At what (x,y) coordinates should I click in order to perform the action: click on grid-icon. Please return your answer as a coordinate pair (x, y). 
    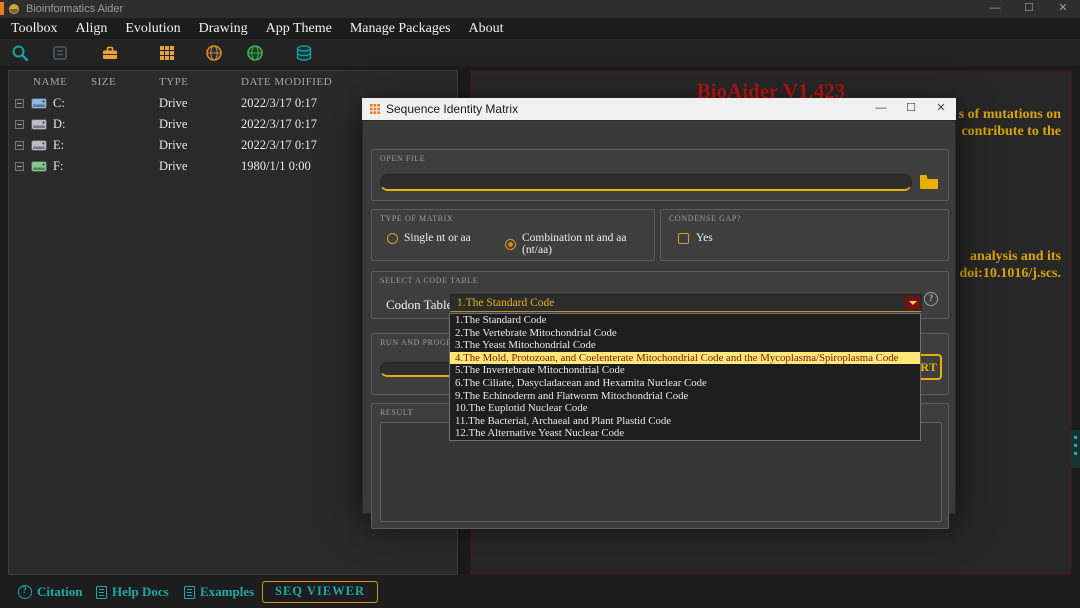
    Looking at the image, I should click on (167, 53).